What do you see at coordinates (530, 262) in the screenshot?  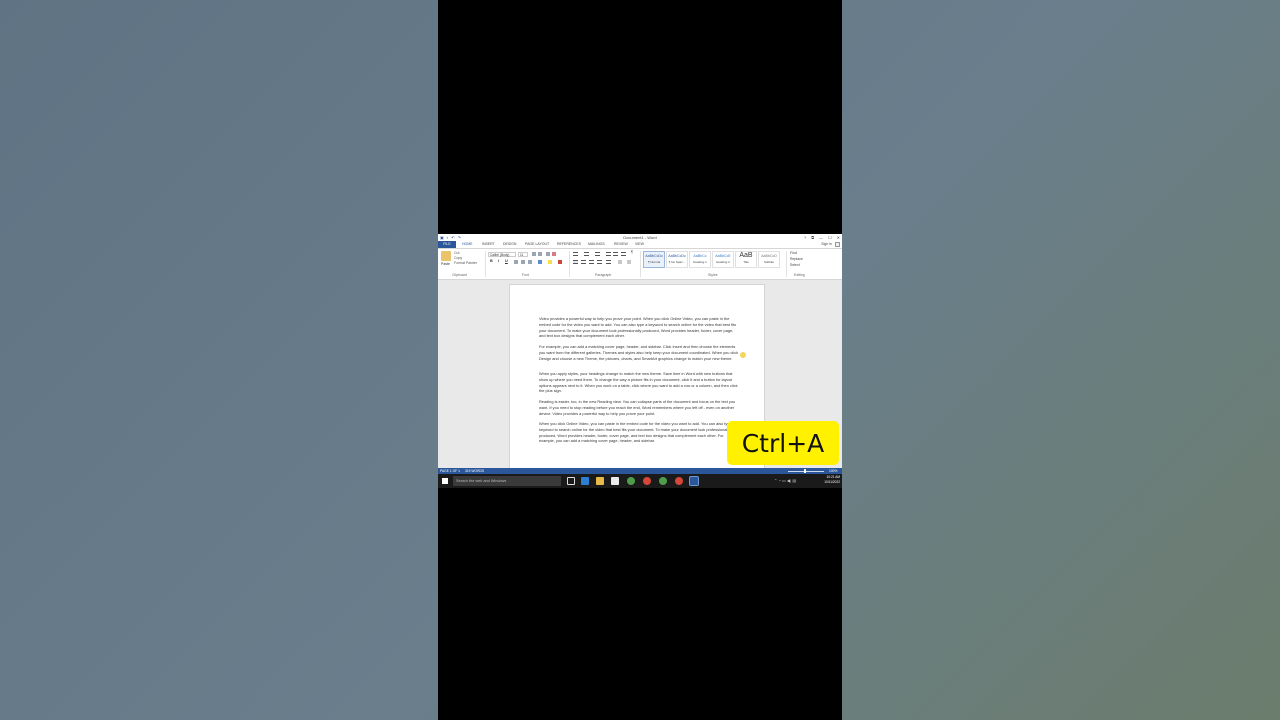 I see `superscript-icon` at bounding box center [530, 262].